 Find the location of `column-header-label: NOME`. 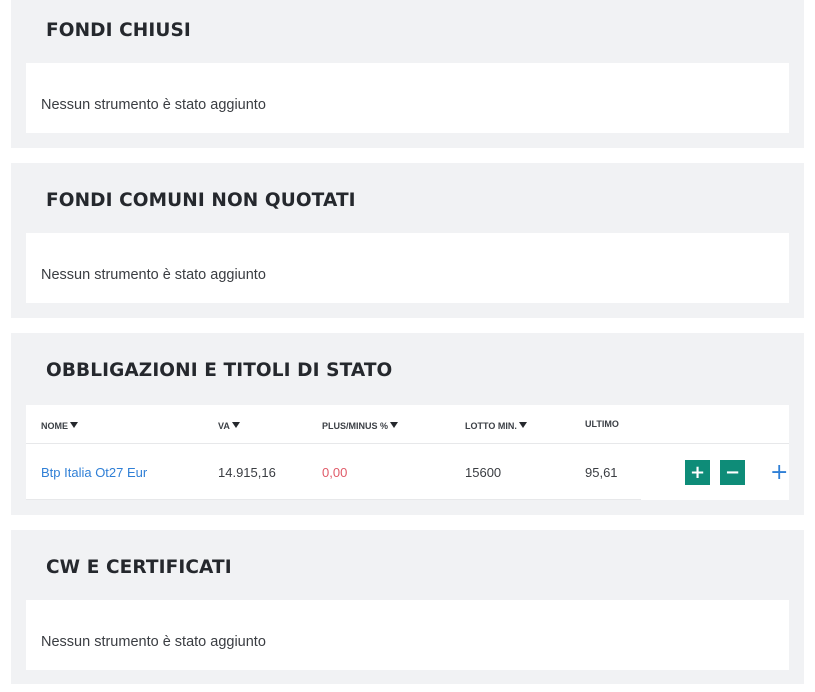

column-header-label: NOME is located at coordinates (54, 426).